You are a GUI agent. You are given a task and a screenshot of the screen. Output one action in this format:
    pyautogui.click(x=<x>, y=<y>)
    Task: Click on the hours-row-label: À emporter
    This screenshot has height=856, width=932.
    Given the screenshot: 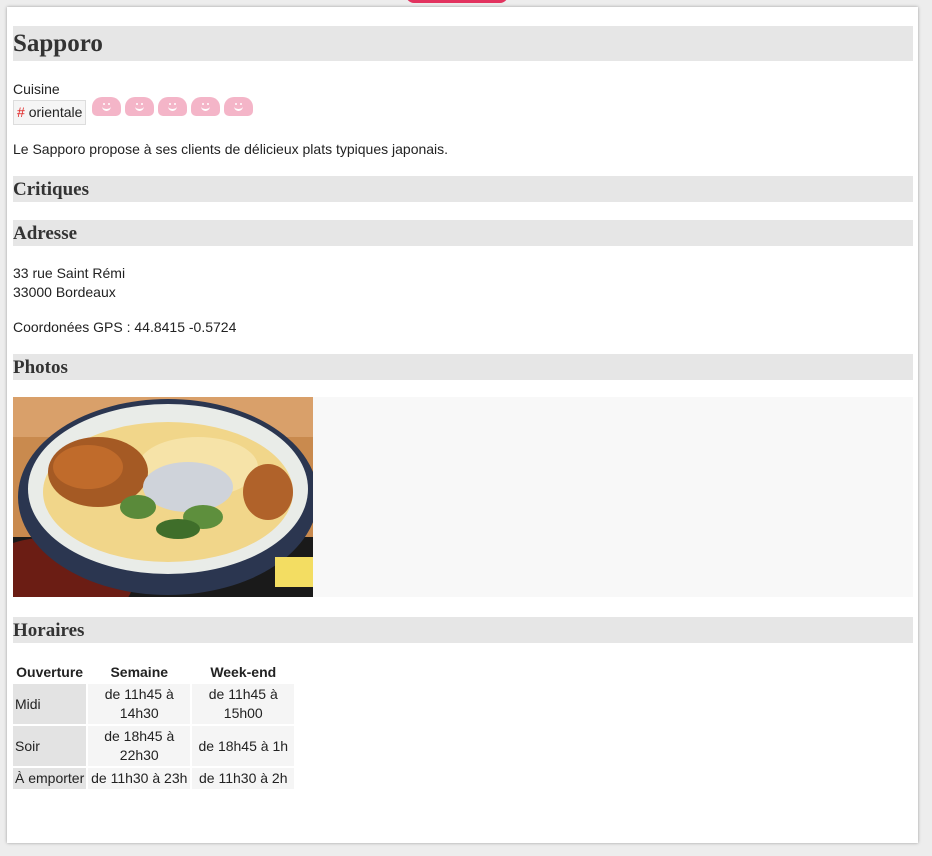 What is the action you would take?
    pyautogui.click(x=50, y=778)
    